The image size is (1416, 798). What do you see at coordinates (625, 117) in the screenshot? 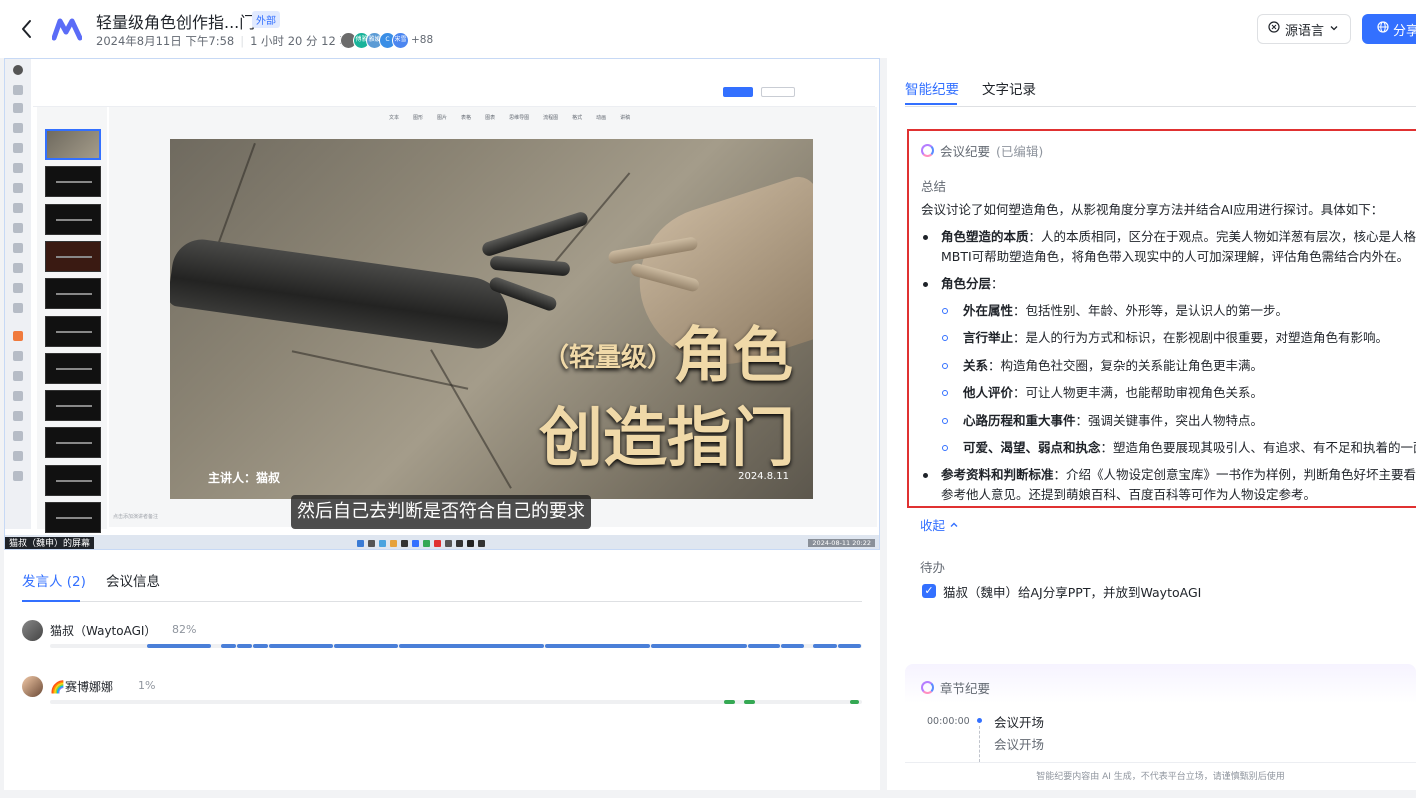
I see `ribbon-item: 讲稿` at bounding box center [625, 117].